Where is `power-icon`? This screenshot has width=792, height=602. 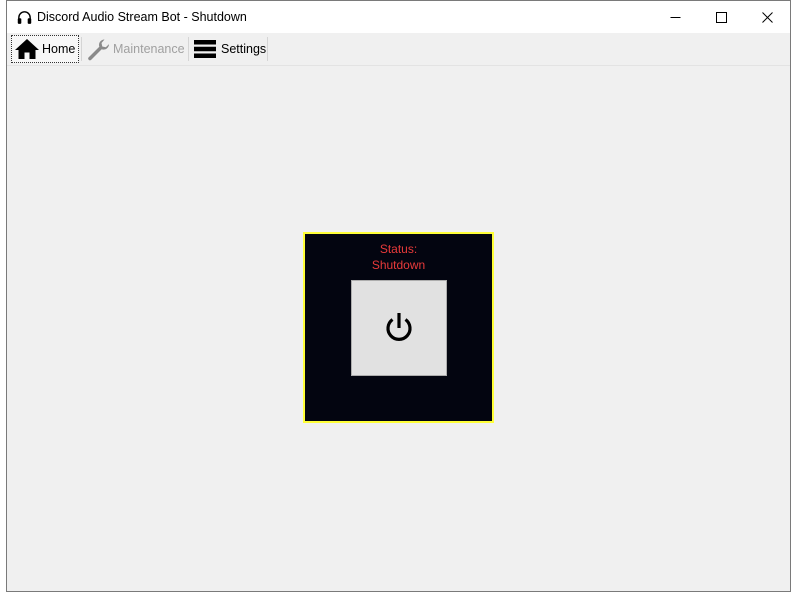 power-icon is located at coordinates (399, 327).